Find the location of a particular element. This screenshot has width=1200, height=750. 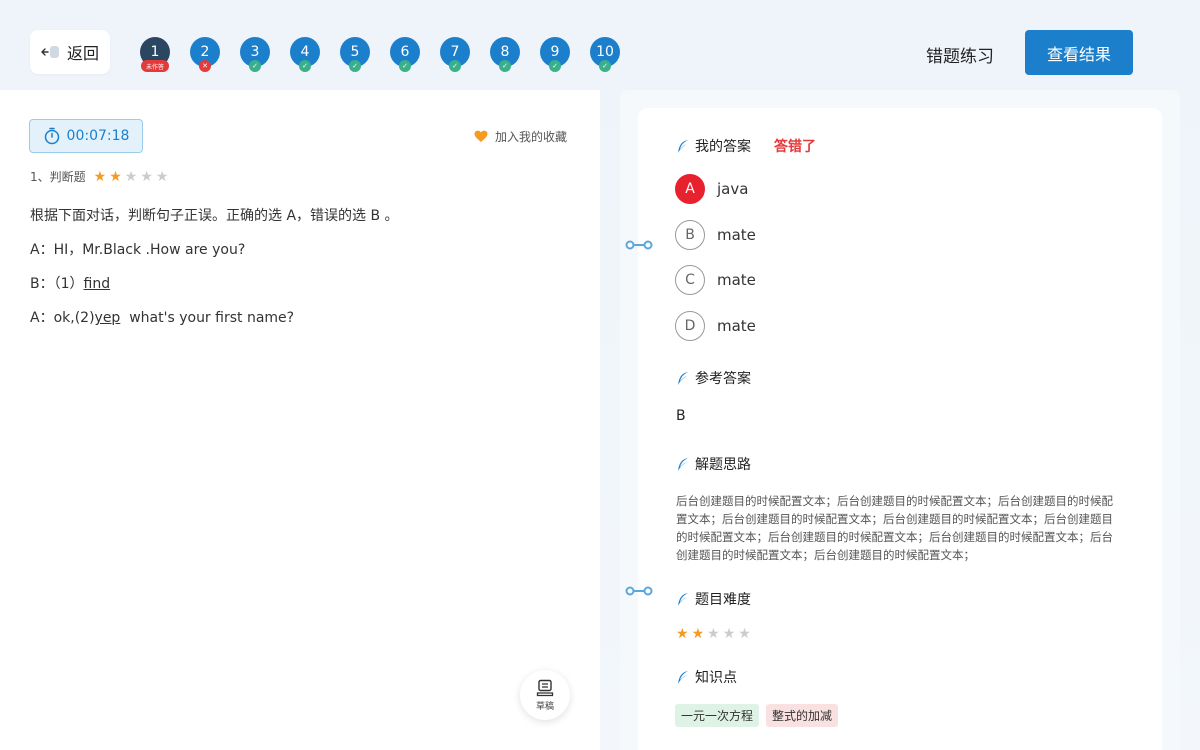

dialog-line: A：ok,(2)yep what's your first name? is located at coordinates (300, 318).